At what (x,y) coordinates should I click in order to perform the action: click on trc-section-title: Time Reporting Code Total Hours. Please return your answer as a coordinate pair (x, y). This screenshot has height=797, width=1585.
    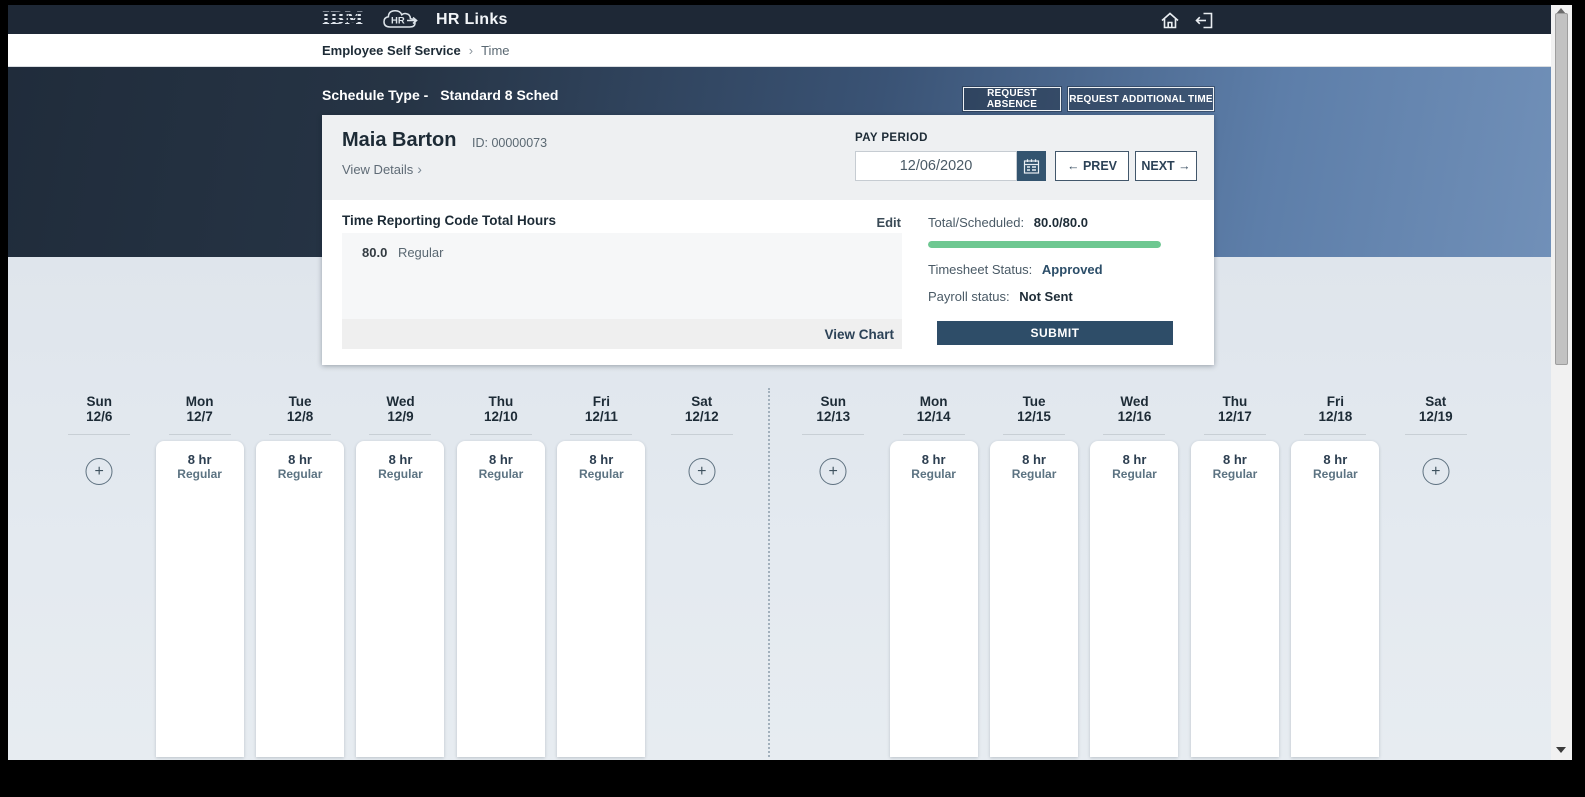
    Looking at the image, I should click on (449, 220).